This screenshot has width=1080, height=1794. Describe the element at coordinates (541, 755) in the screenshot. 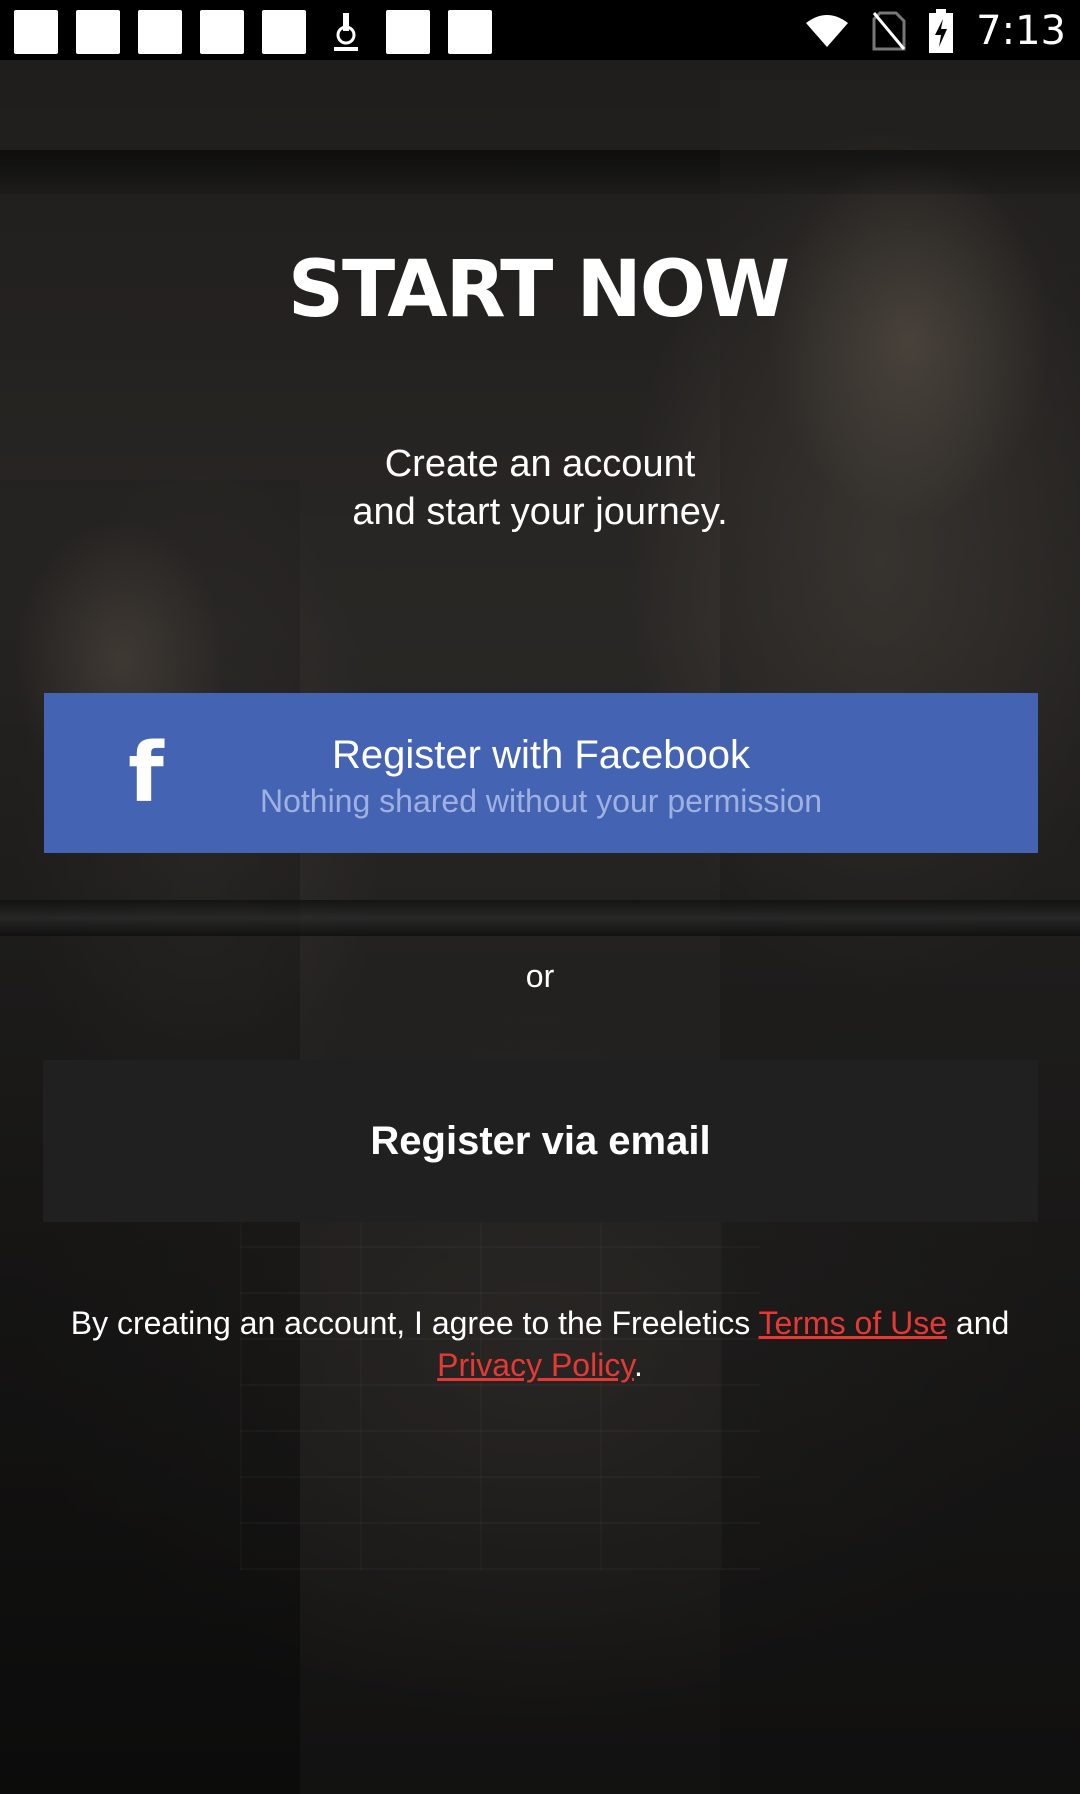

I see `register-facebook-title: Register with Facebook` at that location.